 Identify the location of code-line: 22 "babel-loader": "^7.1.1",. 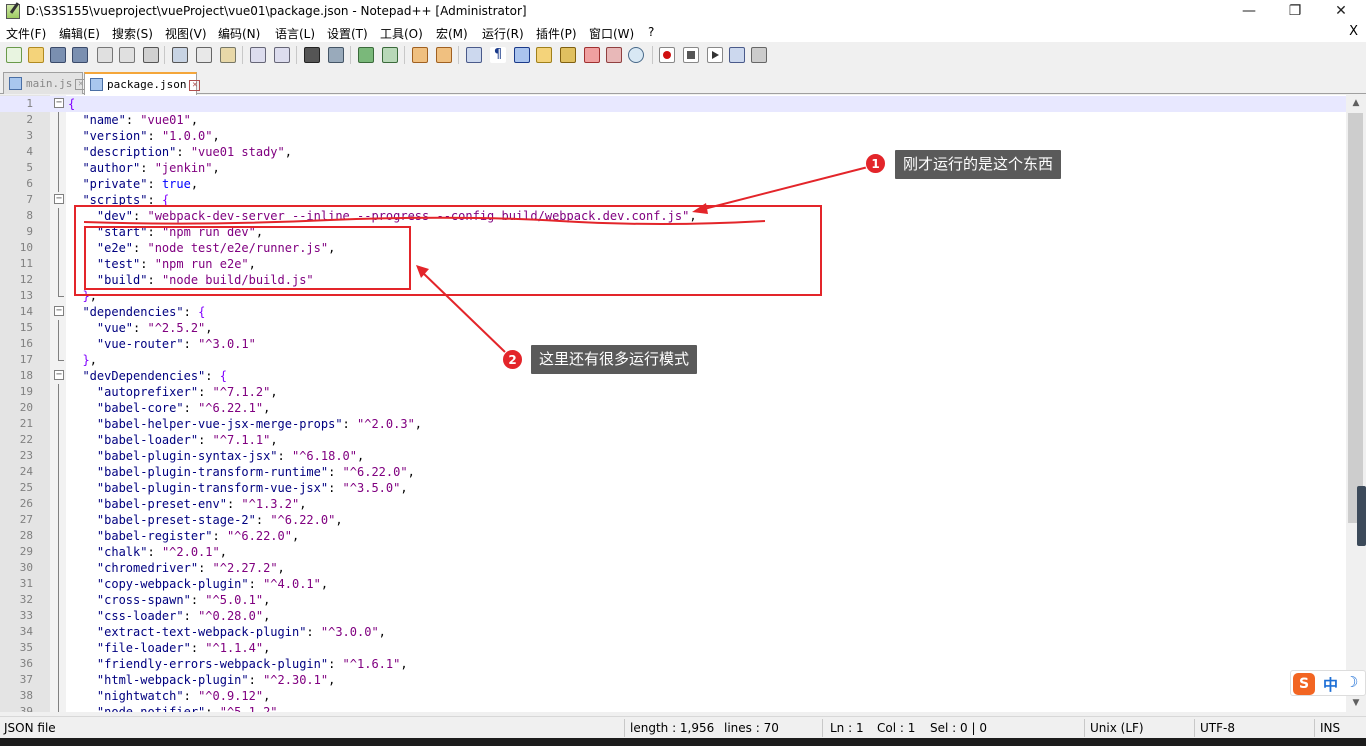
(673, 440).